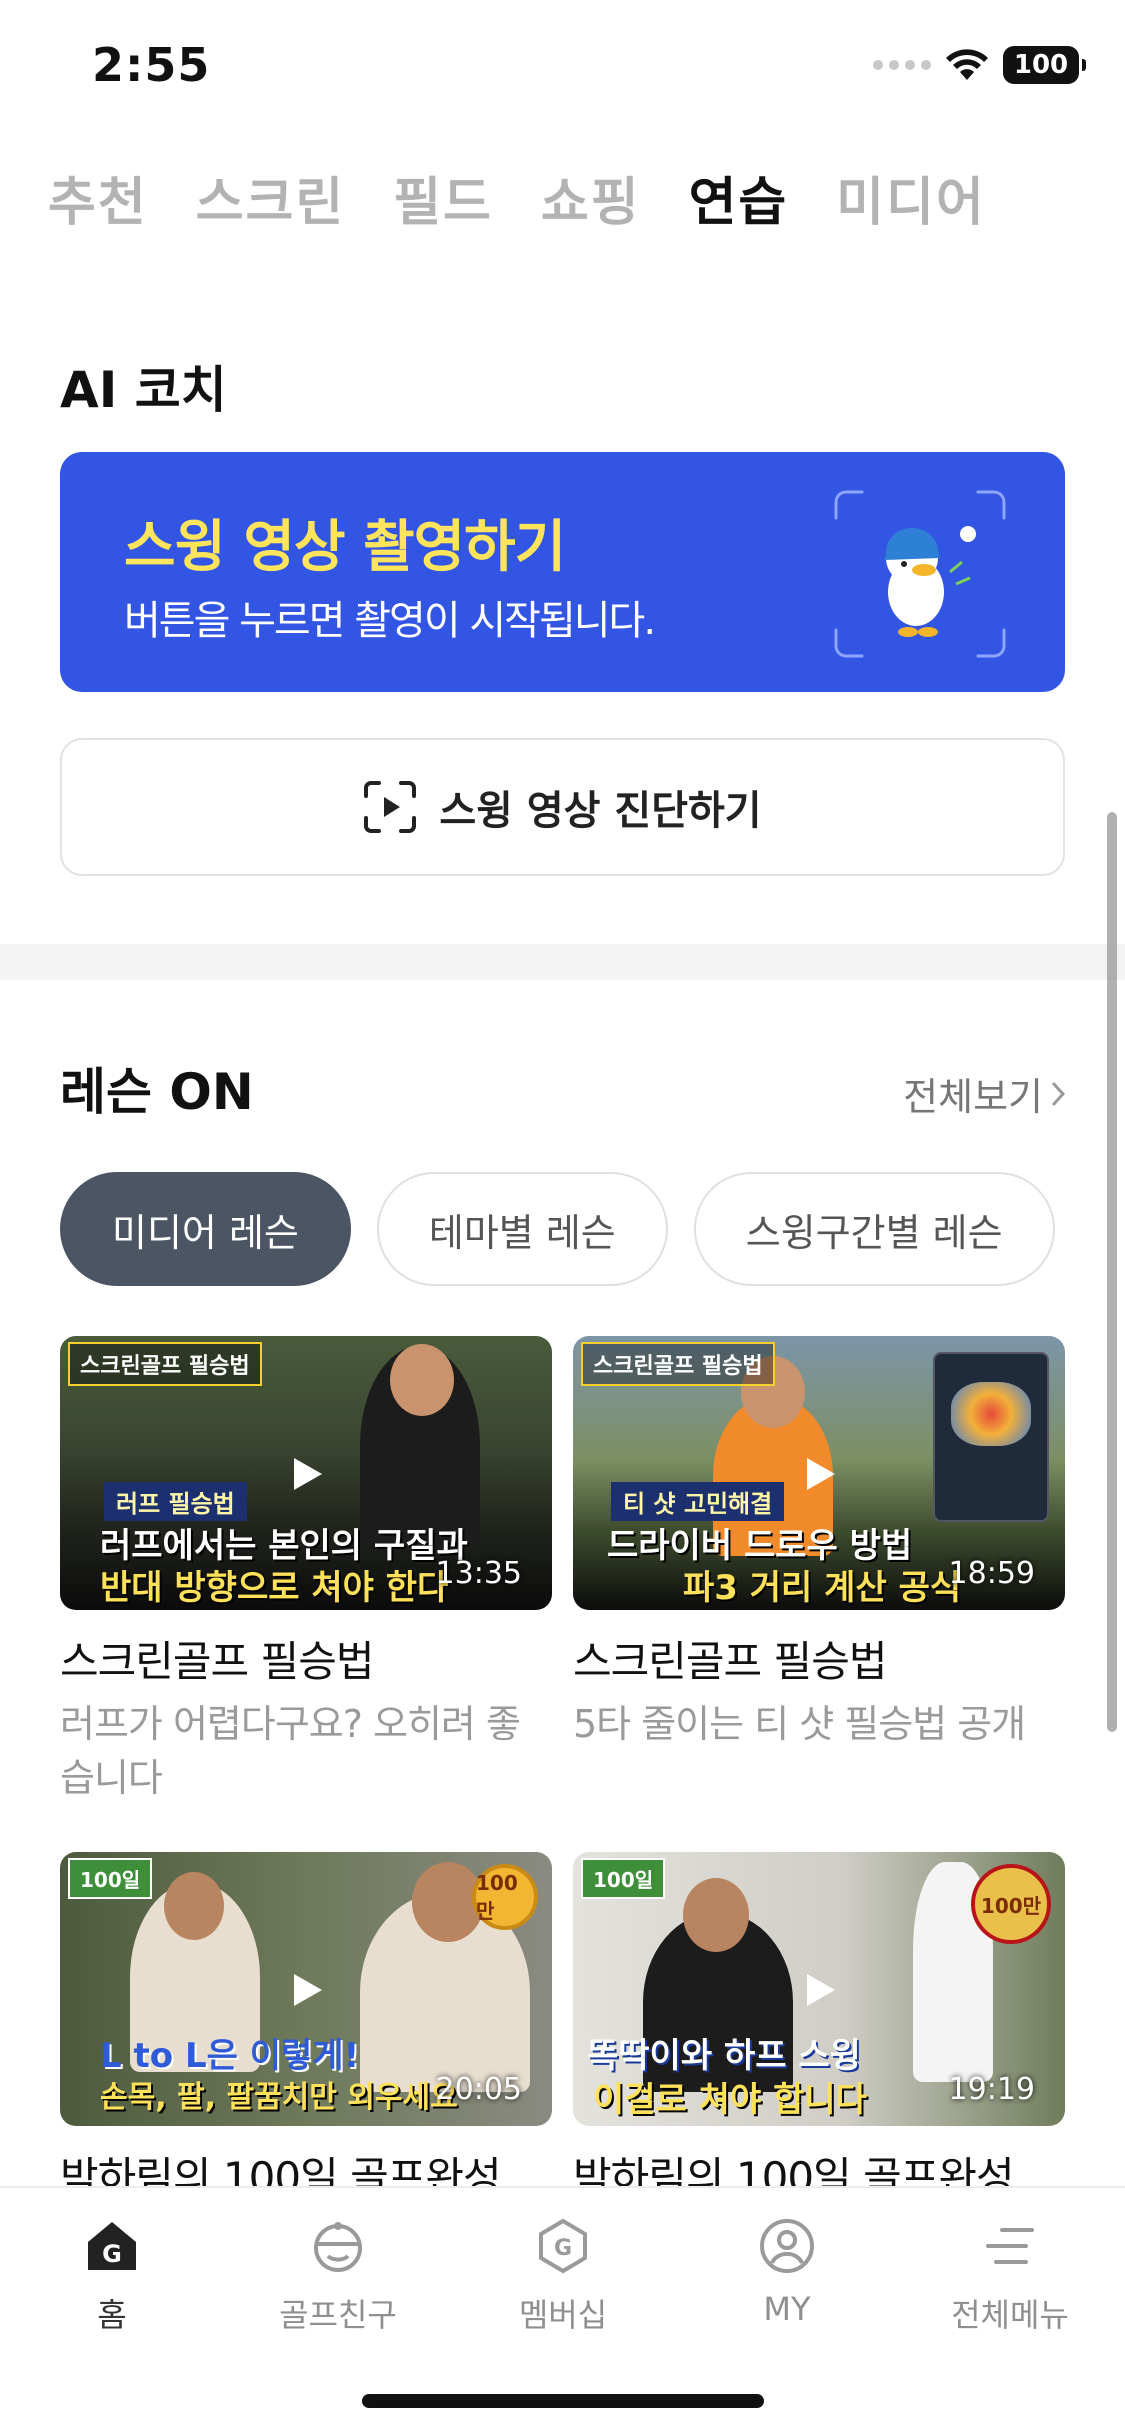 This screenshot has height=2436, width=1125. I want to click on duck-mascot-icon, so click(920, 574).